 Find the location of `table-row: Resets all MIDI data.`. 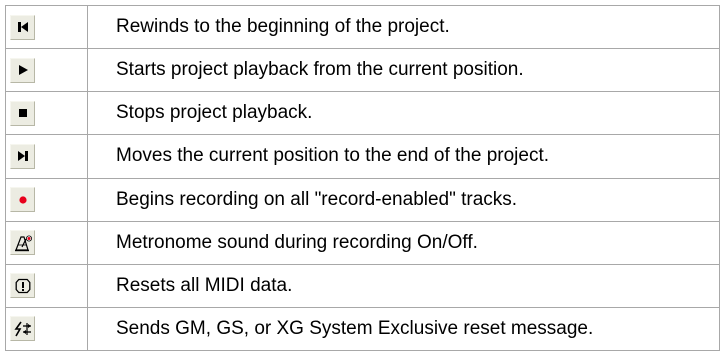

table-row: Resets all MIDI data. is located at coordinates (362, 285).